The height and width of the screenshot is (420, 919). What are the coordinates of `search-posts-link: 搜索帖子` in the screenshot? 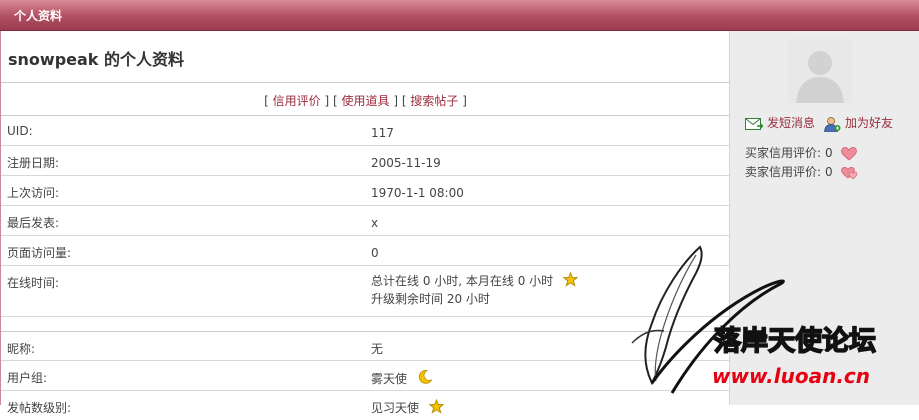 It's located at (434, 101).